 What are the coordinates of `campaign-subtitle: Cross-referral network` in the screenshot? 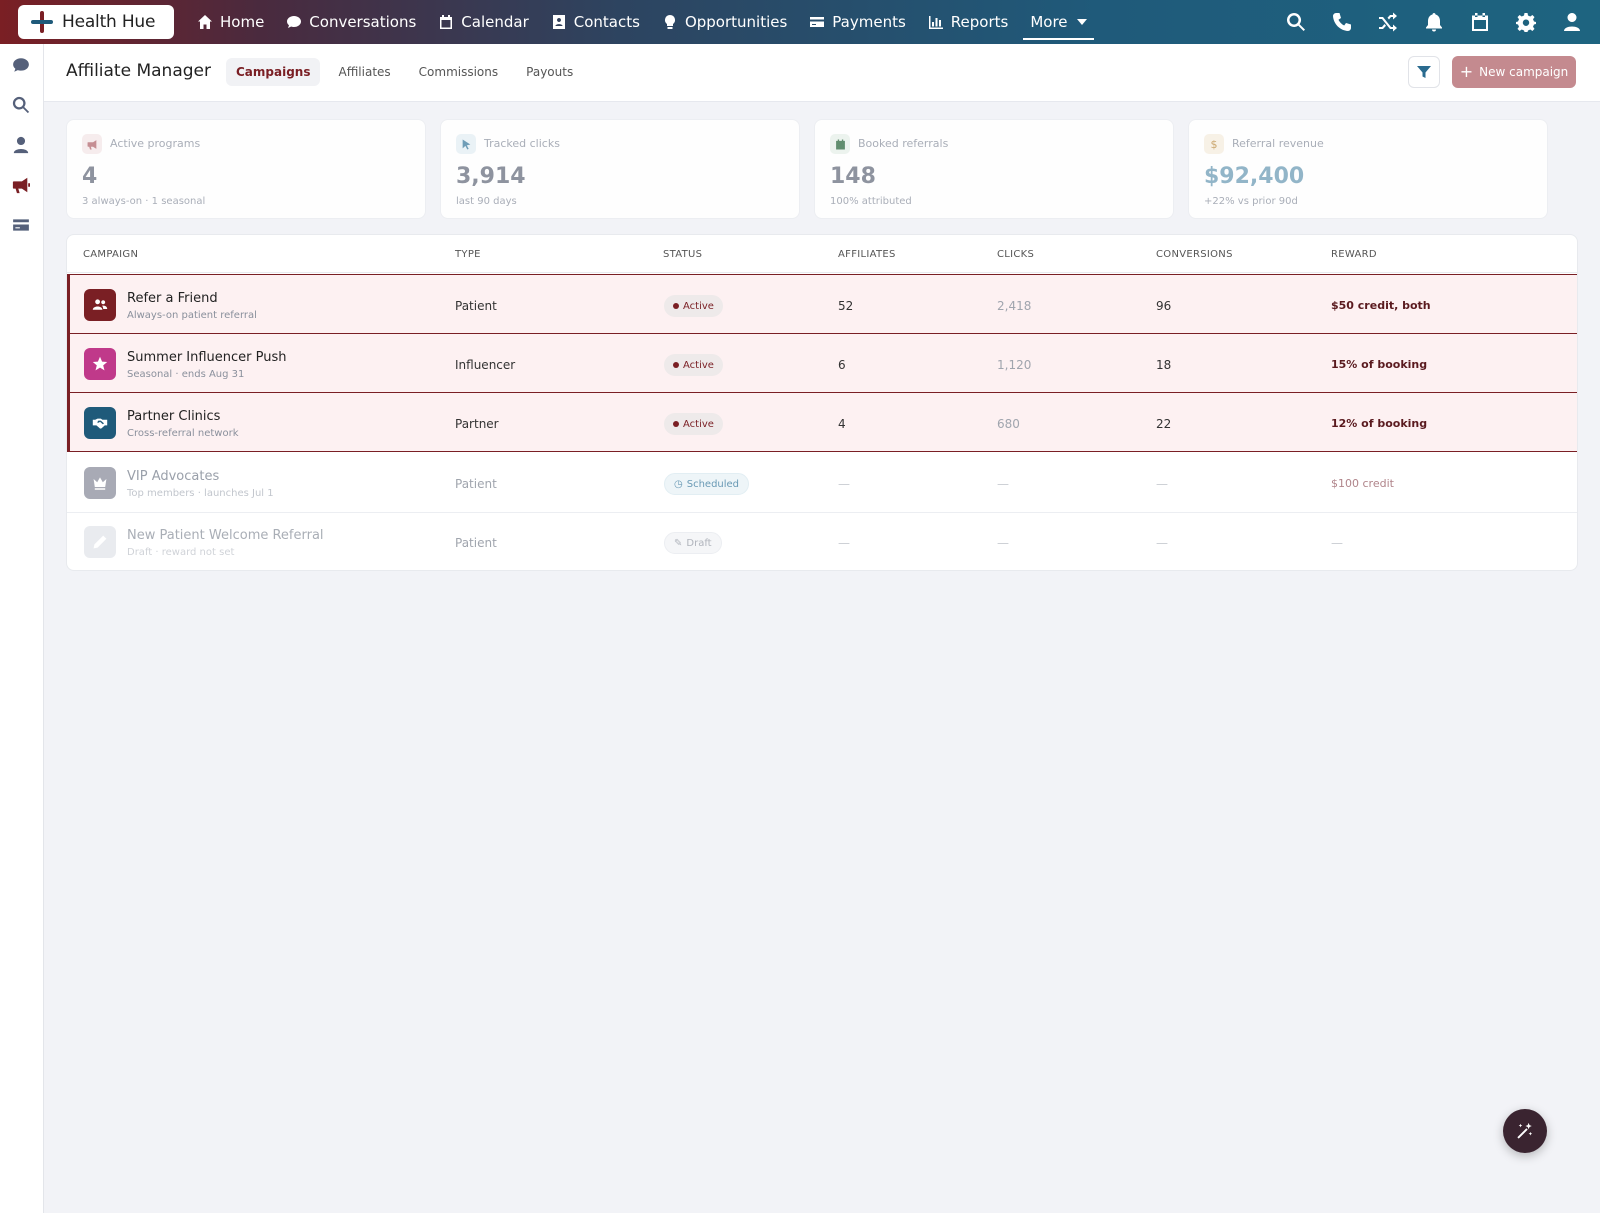 It's located at (183, 433).